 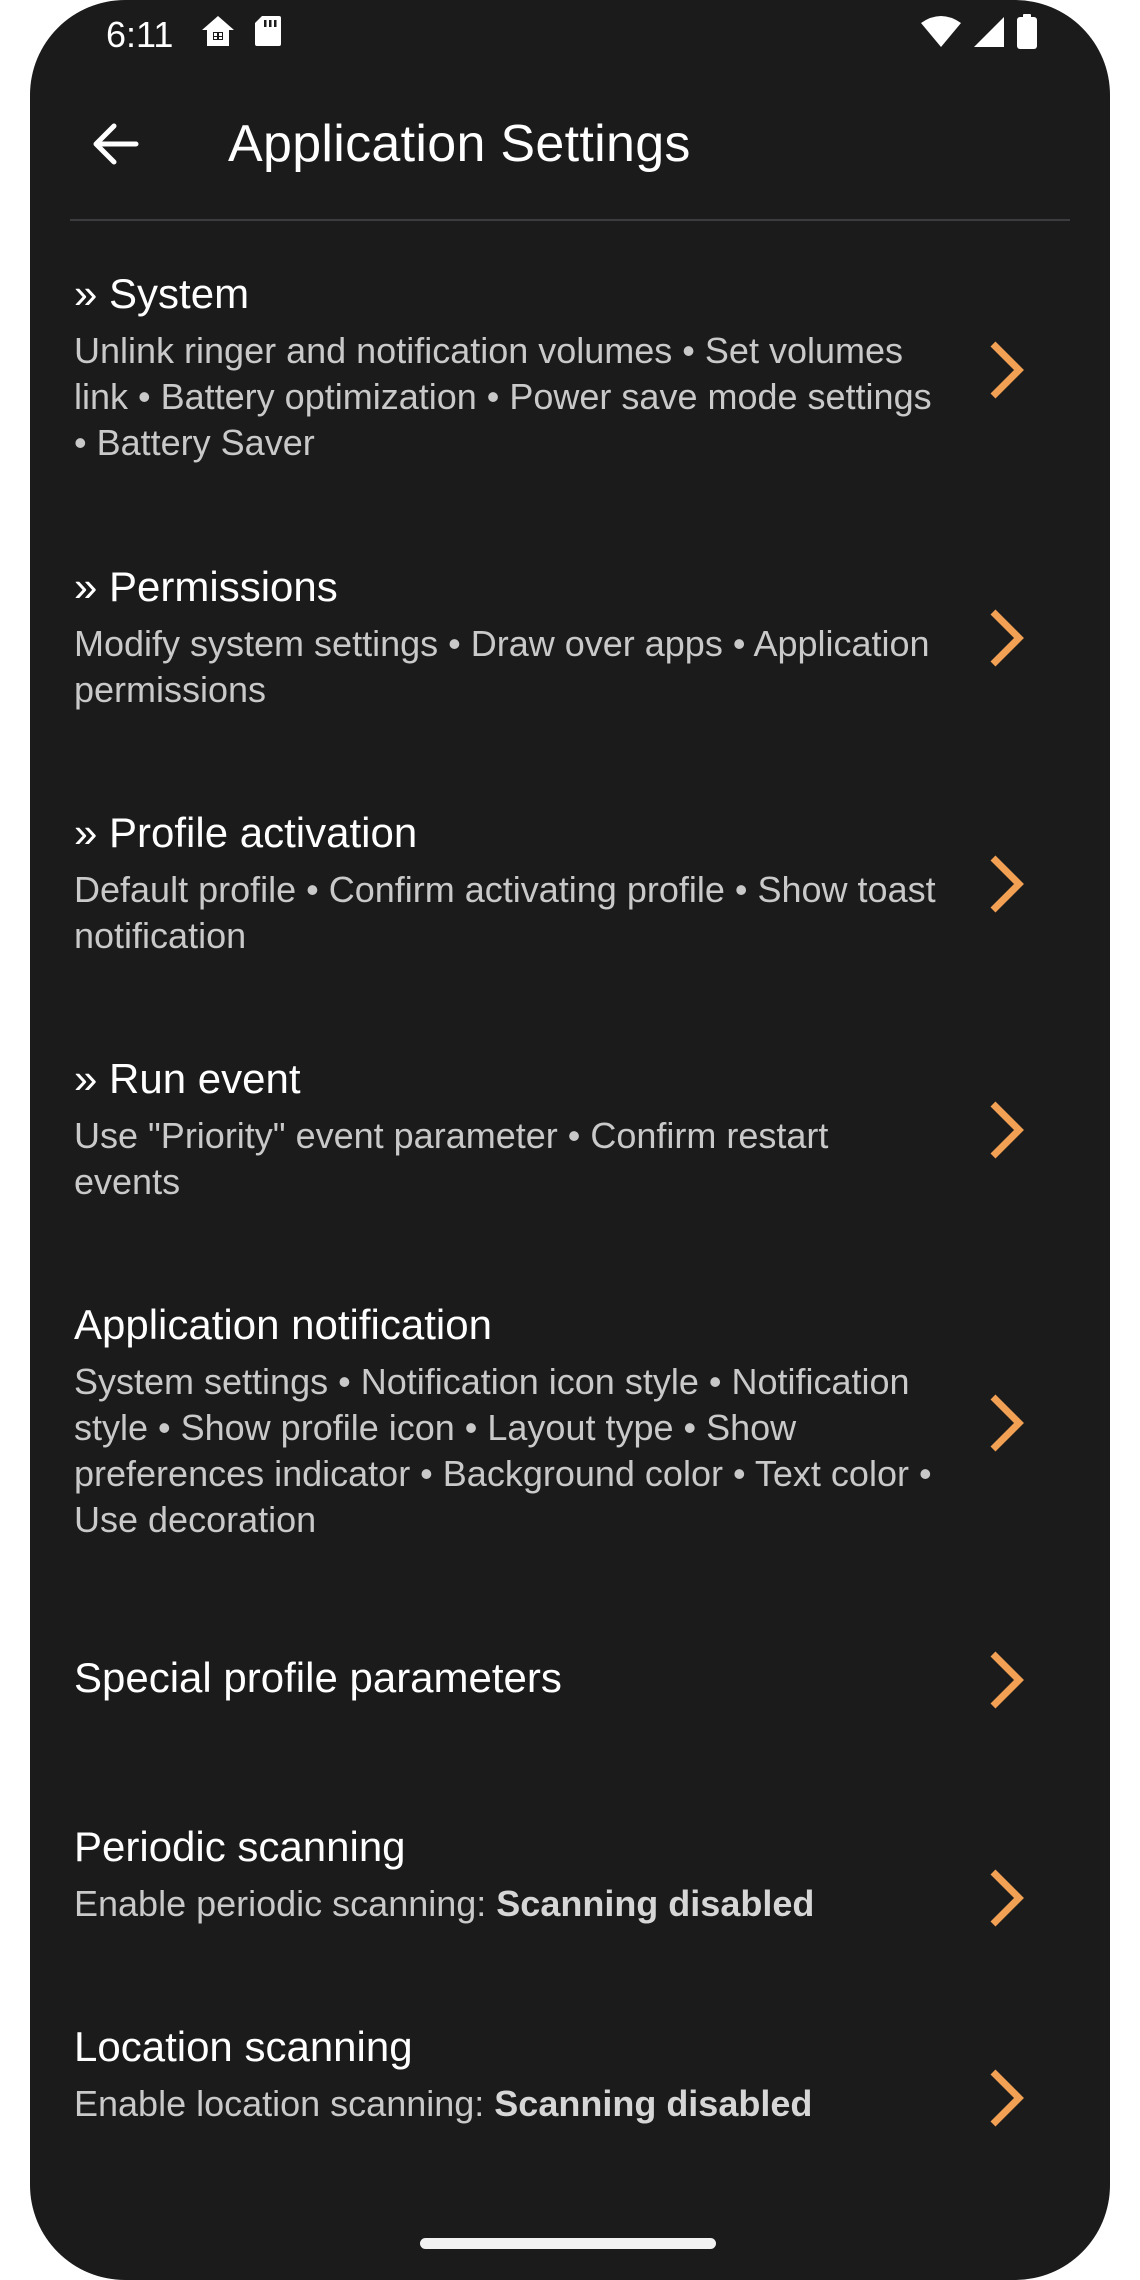 What do you see at coordinates (1027, 34) in the screenshot?
I see `battery-icon` at bounding box center [1027, 34].